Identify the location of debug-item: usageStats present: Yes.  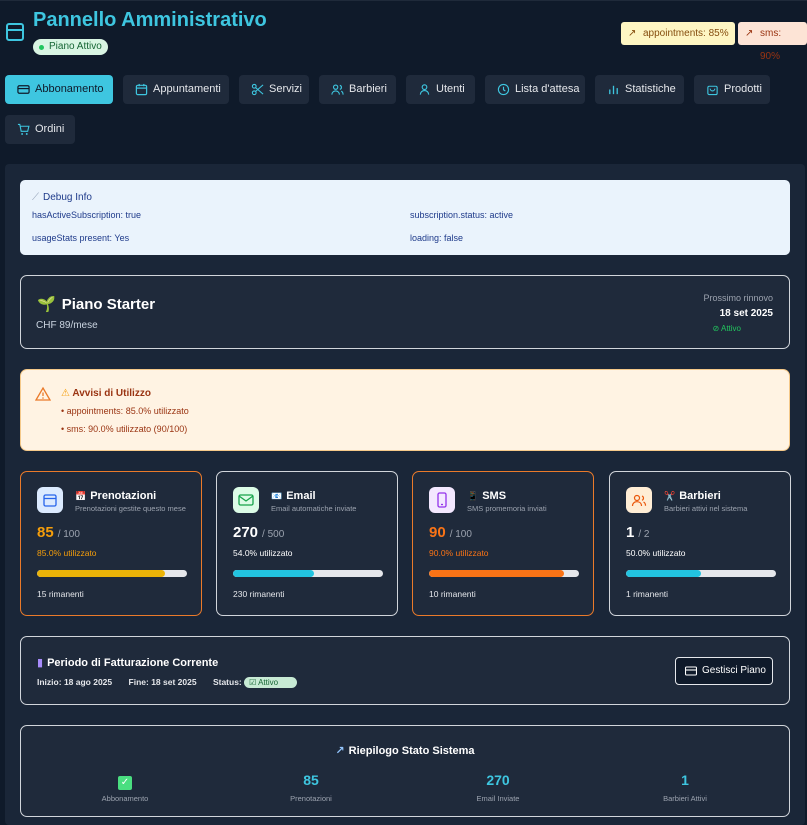
(81, 238).